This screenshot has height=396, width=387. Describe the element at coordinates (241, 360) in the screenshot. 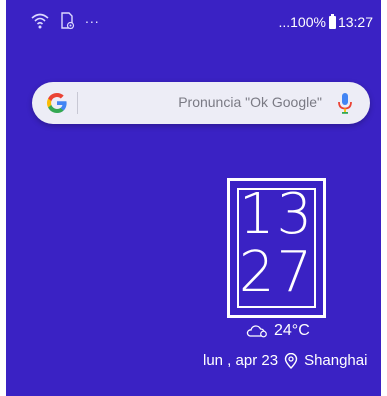

I see `date-label: lun , apr 23` at that location.